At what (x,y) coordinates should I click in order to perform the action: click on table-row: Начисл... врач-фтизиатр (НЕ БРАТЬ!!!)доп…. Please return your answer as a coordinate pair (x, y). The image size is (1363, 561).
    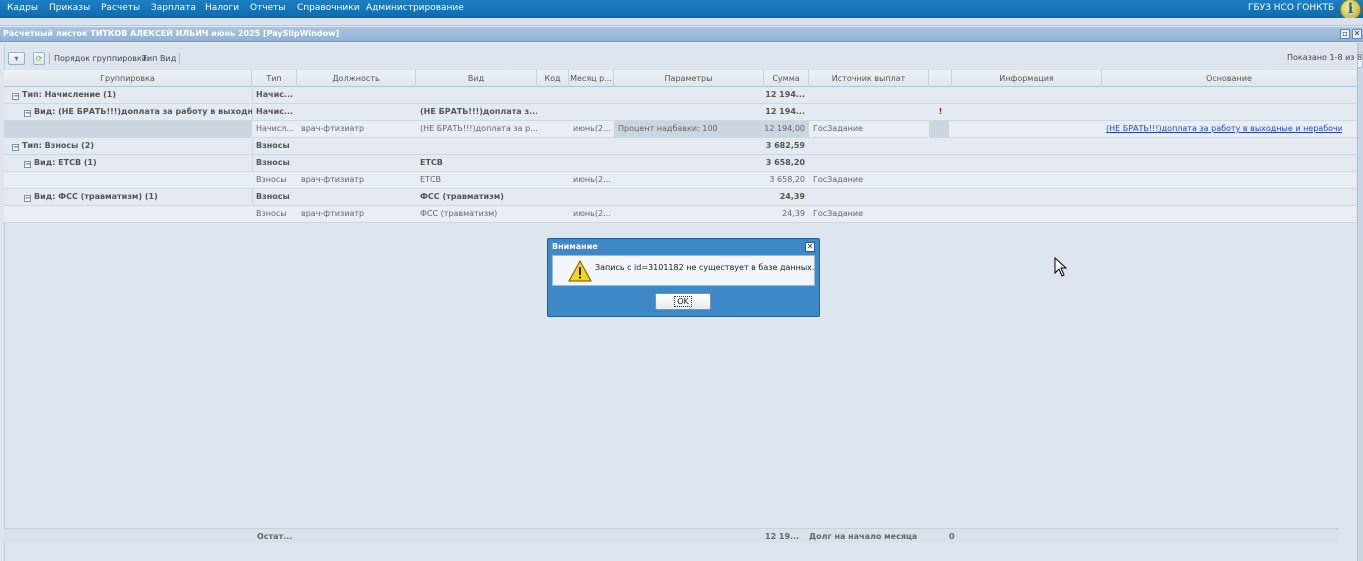
    Looking at the image, I should click on (680, 129).